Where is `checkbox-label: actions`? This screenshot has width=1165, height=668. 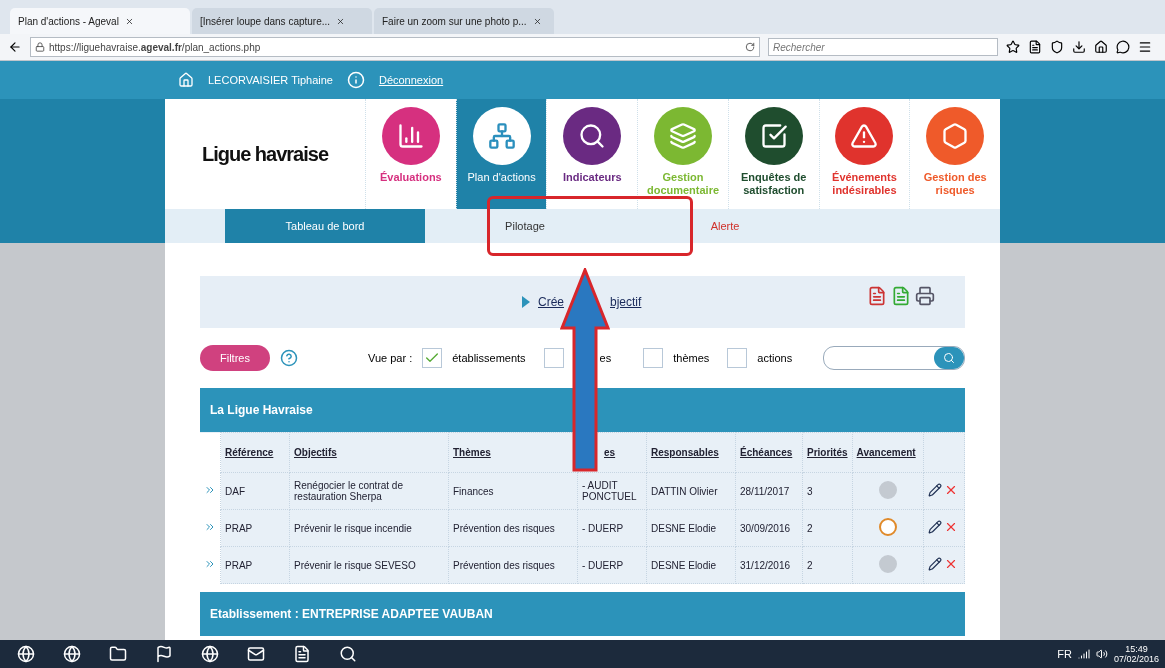 checkbox-label: actions is located at coordinates (775, 358).